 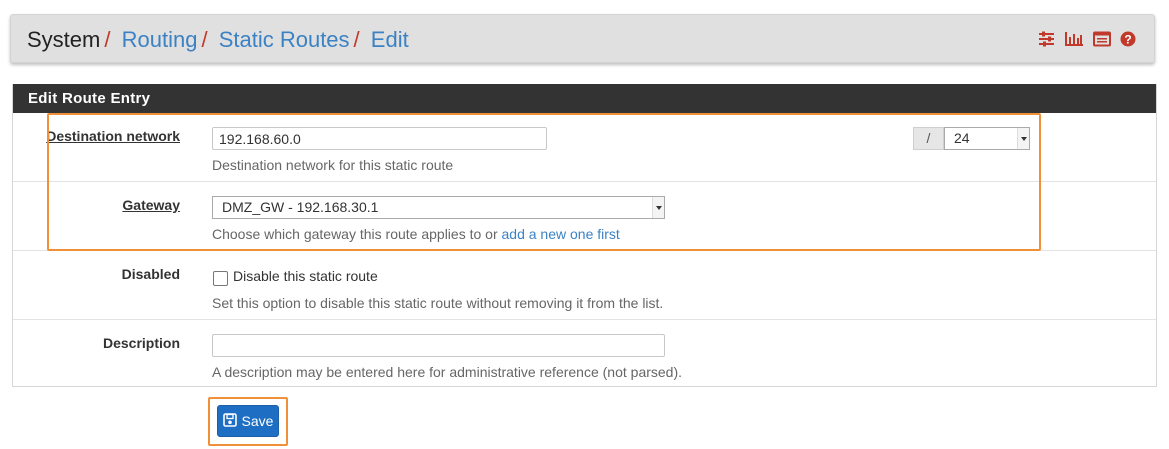 What do you see at coordinates (962, 138) in the screenshot?
I see `cidr-mask-value: 24` at bounding box center [962, 138].